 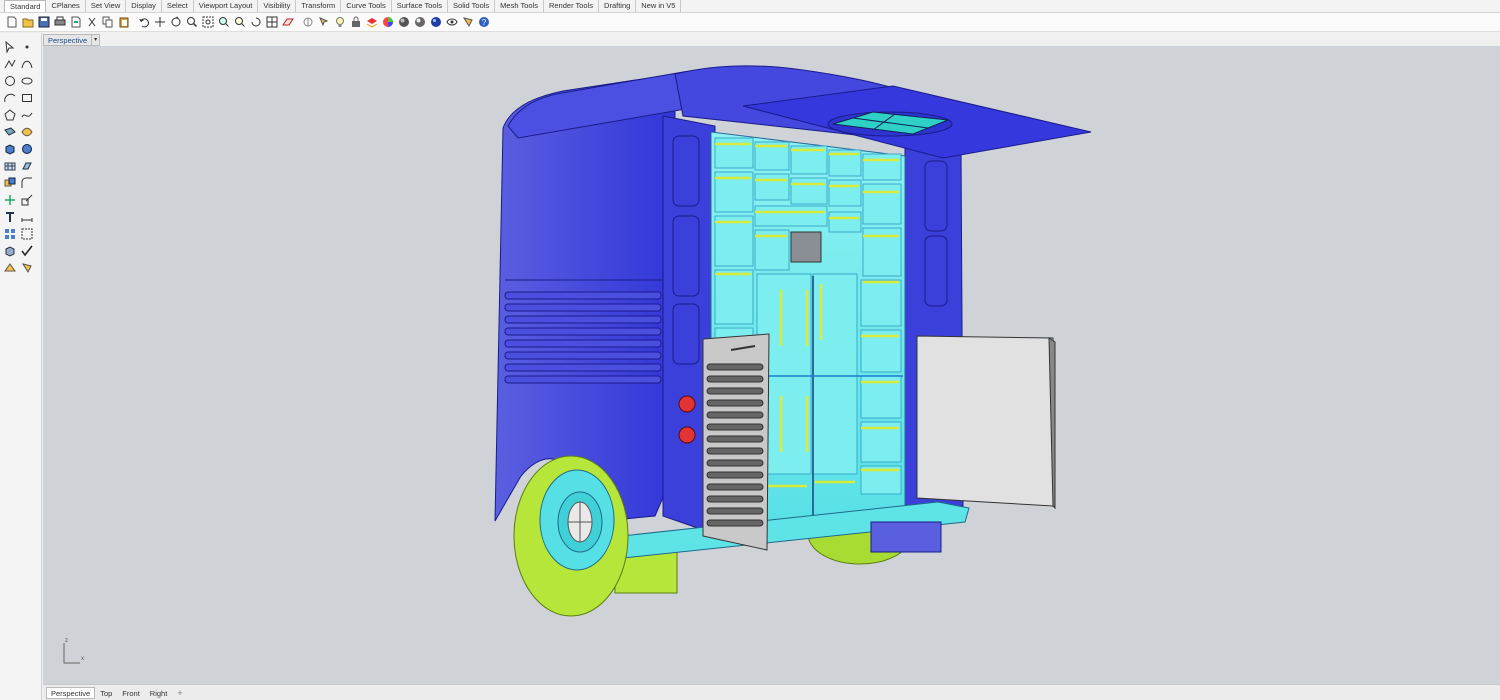 What do you see at coordinates (308, 22) in the screenshot?
I see `grid-snap-icon` at bounding box center [308, 22].